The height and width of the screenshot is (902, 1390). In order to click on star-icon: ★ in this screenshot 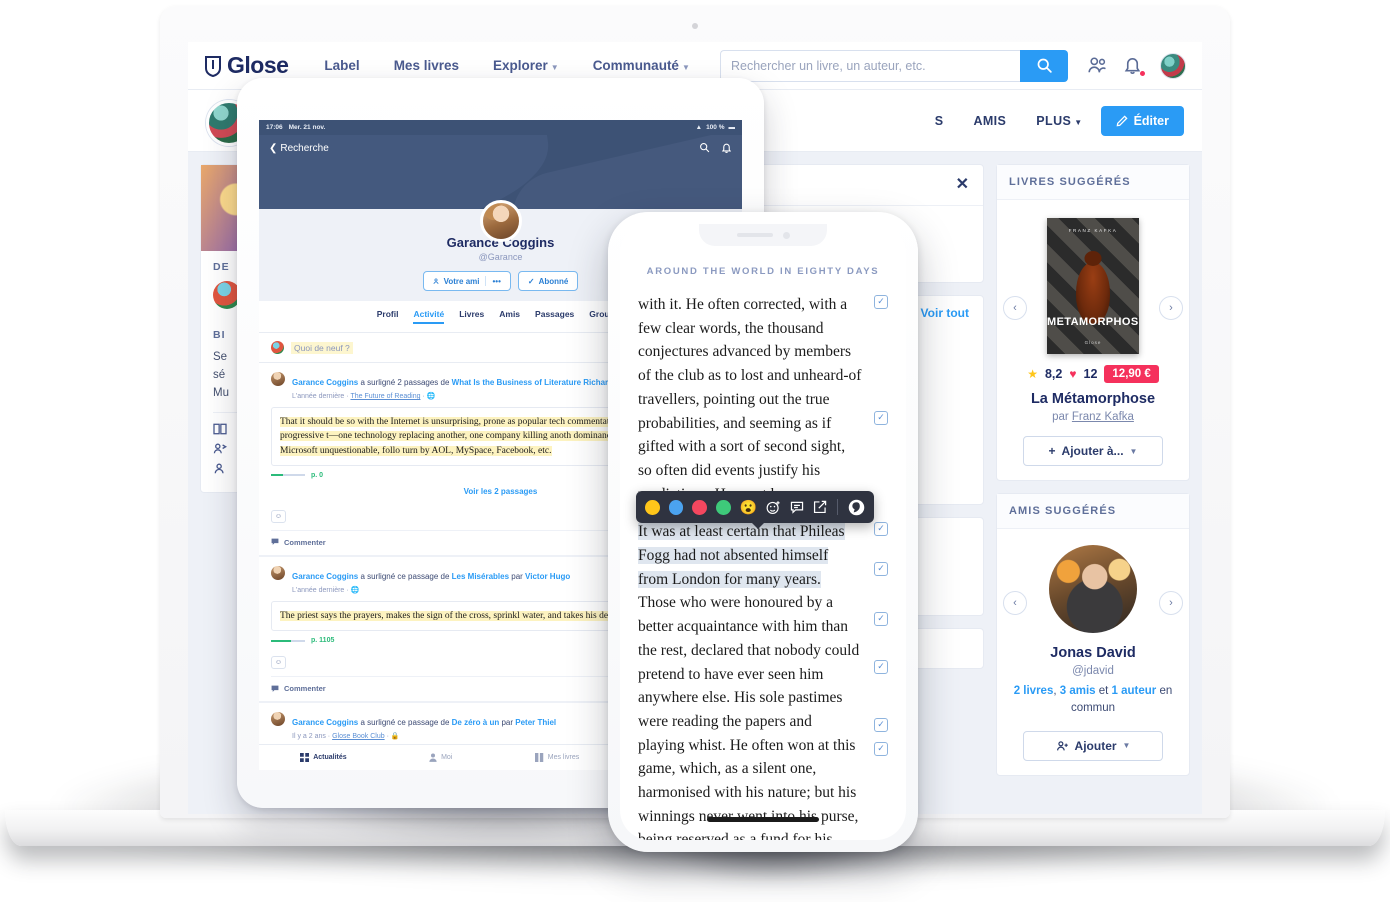, I will do `click(1032, 374)`.